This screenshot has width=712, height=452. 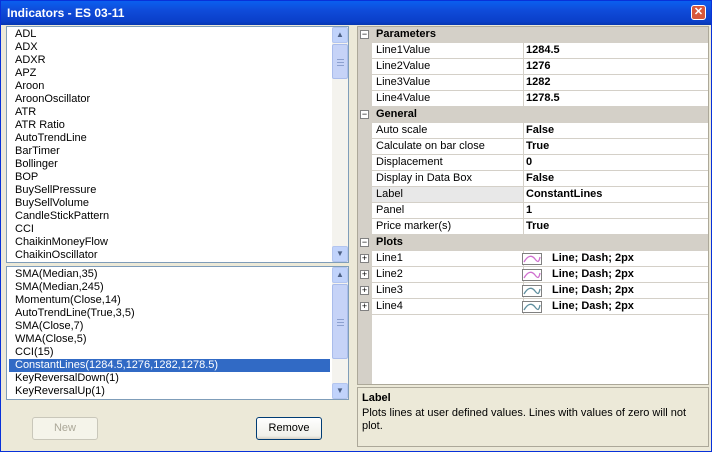 I want to click on list-item: Aroon, so click(x=169, y=86).